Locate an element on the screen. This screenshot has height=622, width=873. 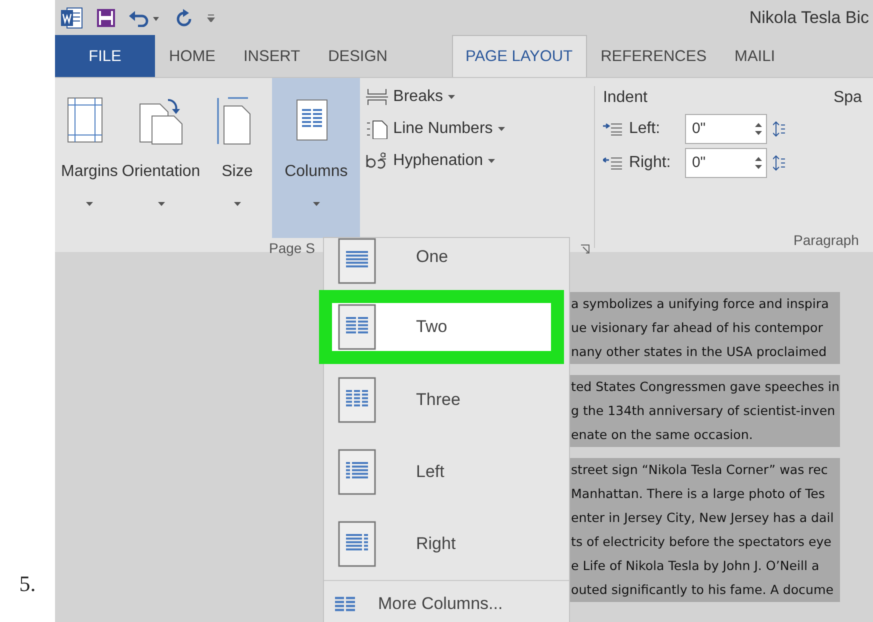
ribbon-button: Breaks is located at coordinates (435, 97).